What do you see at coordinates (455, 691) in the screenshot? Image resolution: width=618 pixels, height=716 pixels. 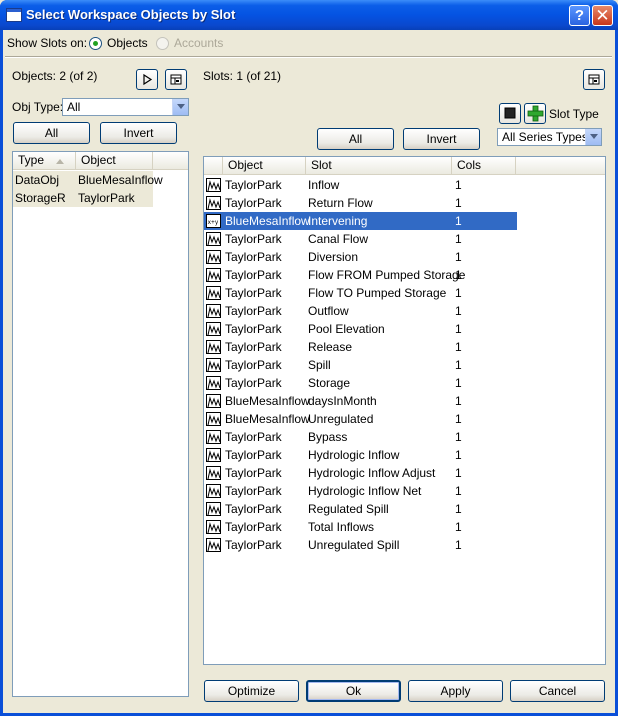 I see `apply-button: Apply` at bounding box center [455, 691].